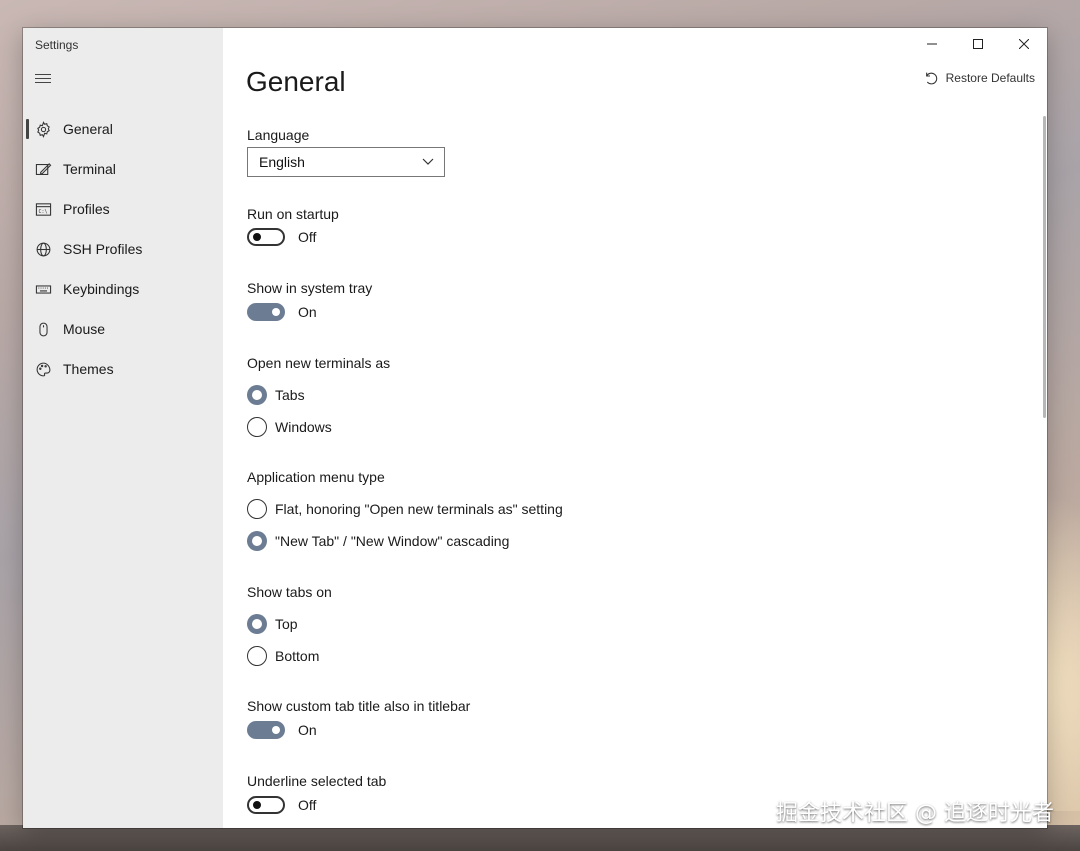 The width and height of the screenshot is (1080, 851). Describe the element at coordinates (43, 129) in the screenshot. I see `gear-icon` at that location.